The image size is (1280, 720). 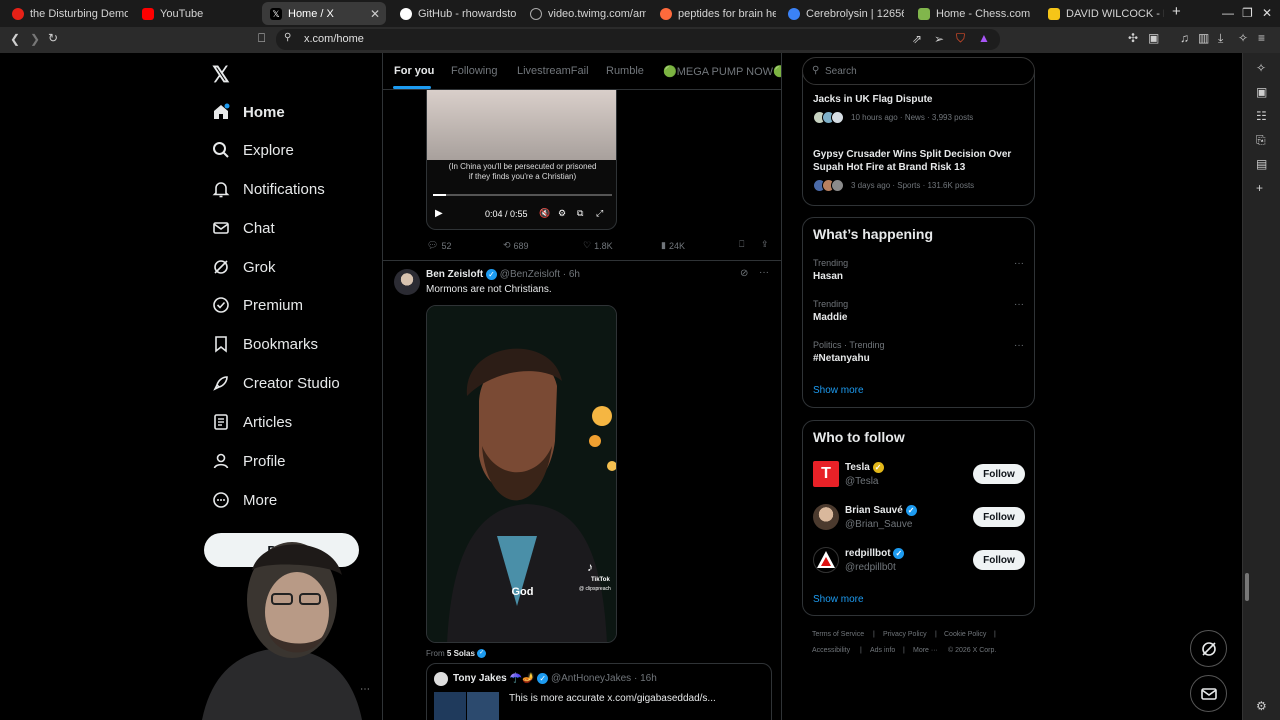 I want to click on tab-rumble: Rumble, so click(x=625, y=71).